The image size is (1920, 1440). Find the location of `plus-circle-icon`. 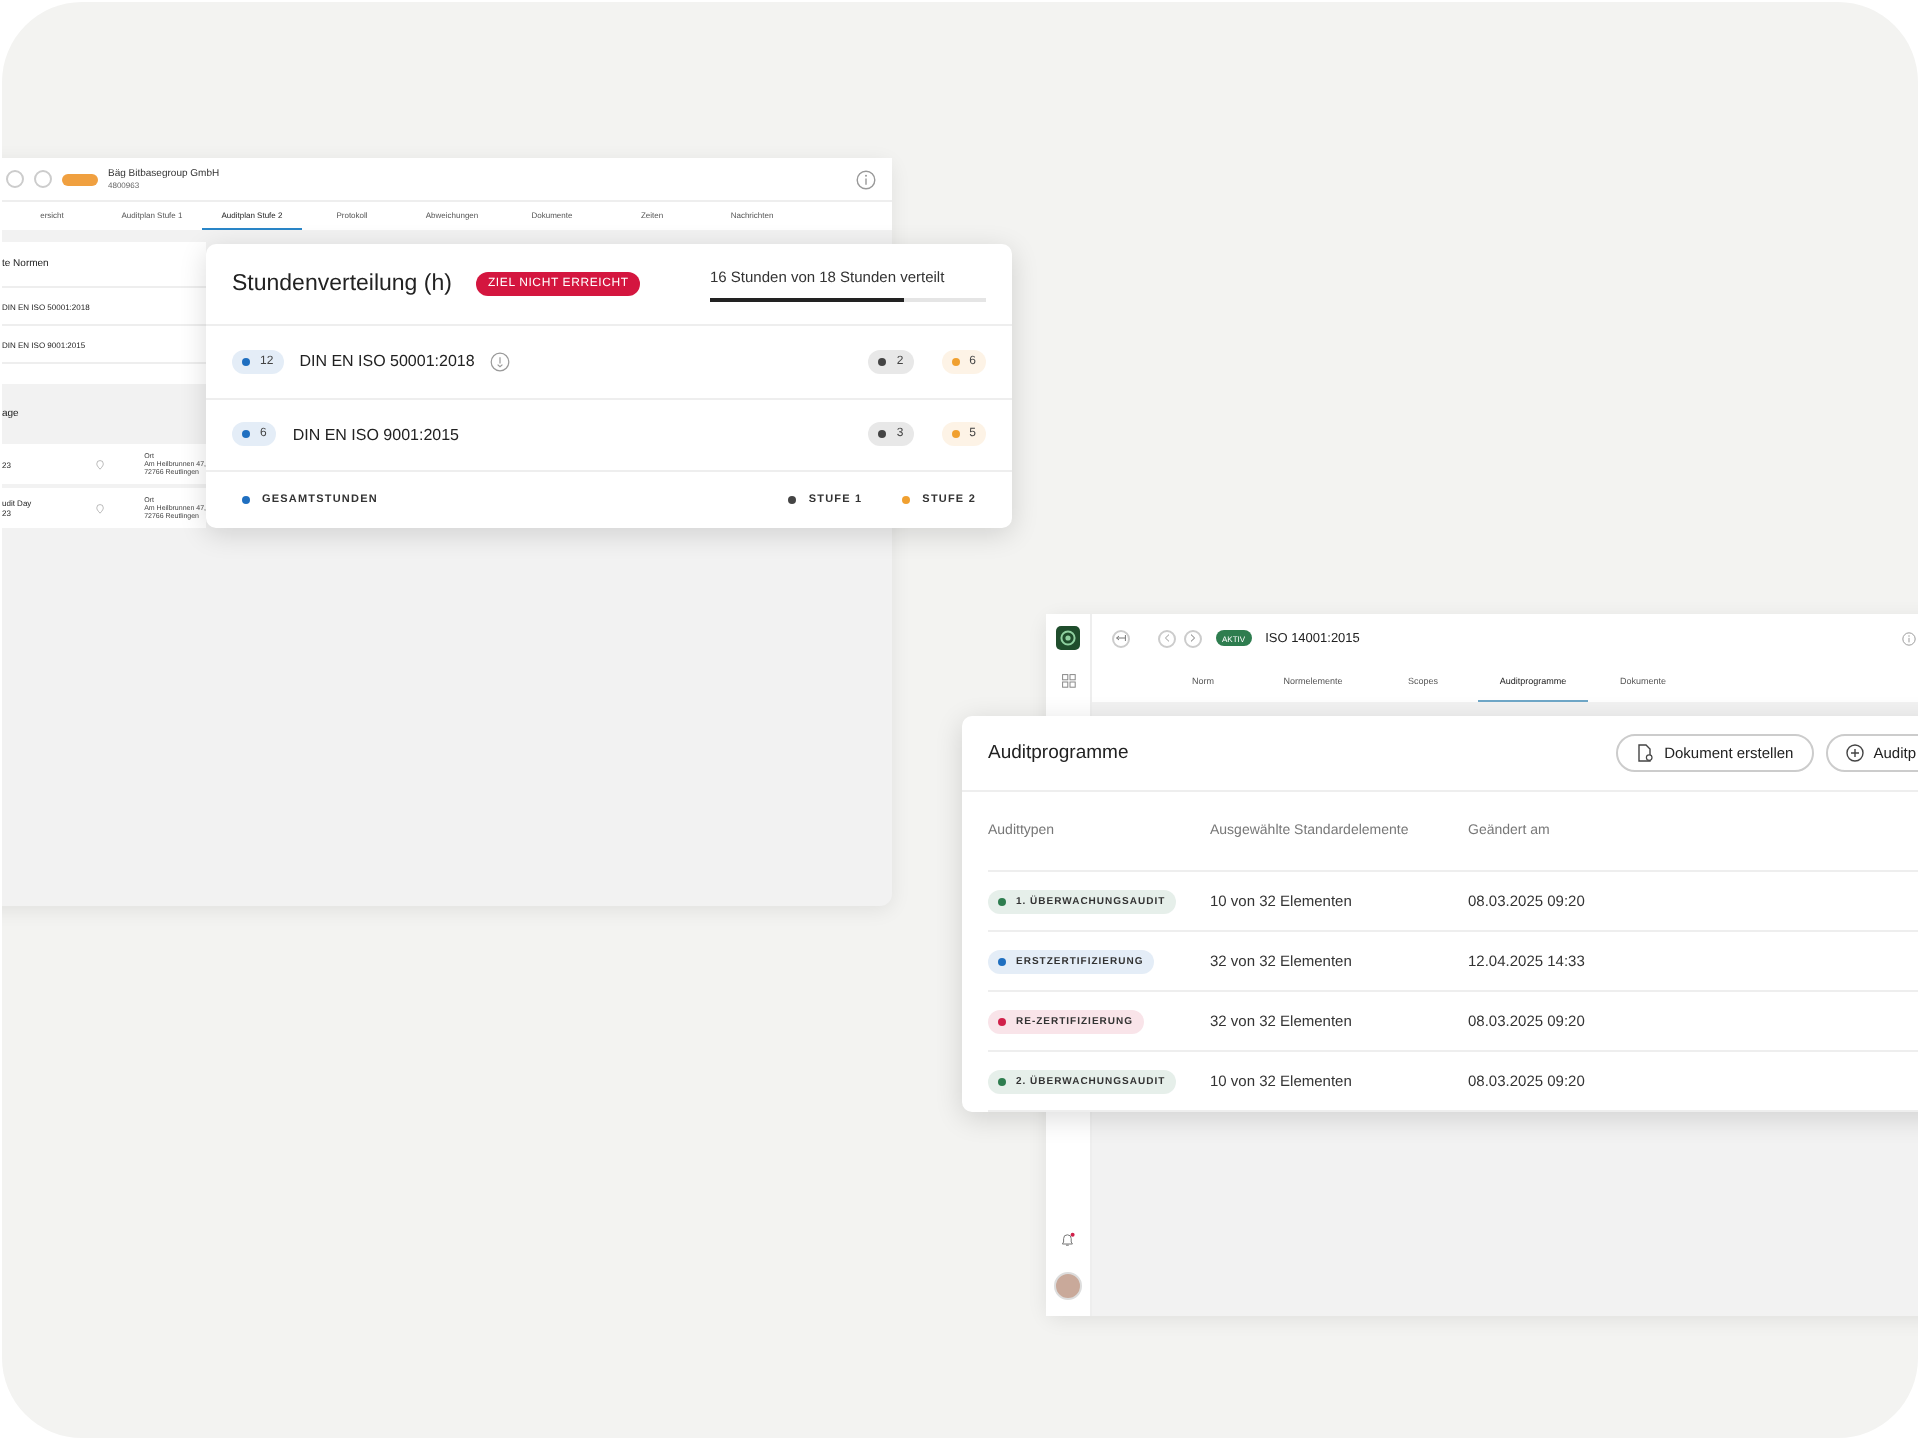

plus-circle-icon is located at coordinates (1854, 753).